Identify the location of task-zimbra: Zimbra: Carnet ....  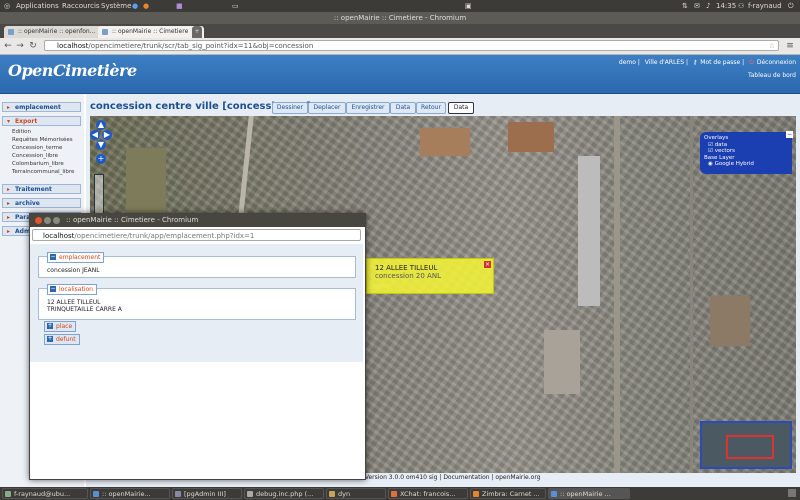
(508, 493).